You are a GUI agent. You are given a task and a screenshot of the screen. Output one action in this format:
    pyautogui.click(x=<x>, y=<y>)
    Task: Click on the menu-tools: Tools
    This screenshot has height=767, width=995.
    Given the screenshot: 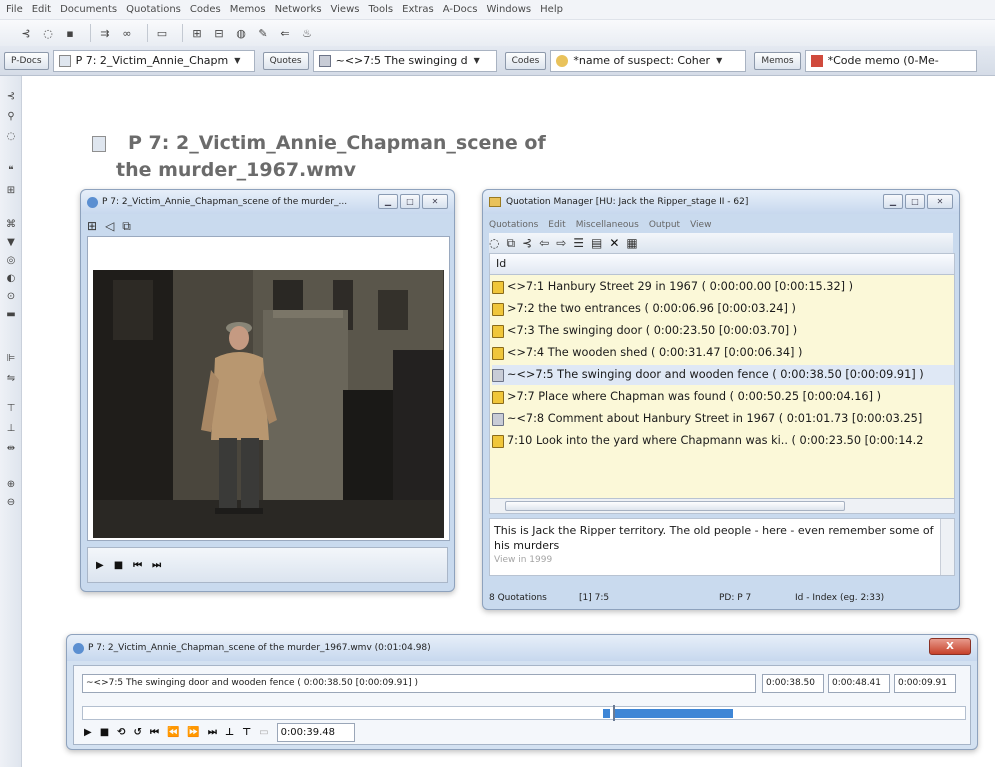 What is the action you would take?
    pyautogui.click(x=380, y=9)
    